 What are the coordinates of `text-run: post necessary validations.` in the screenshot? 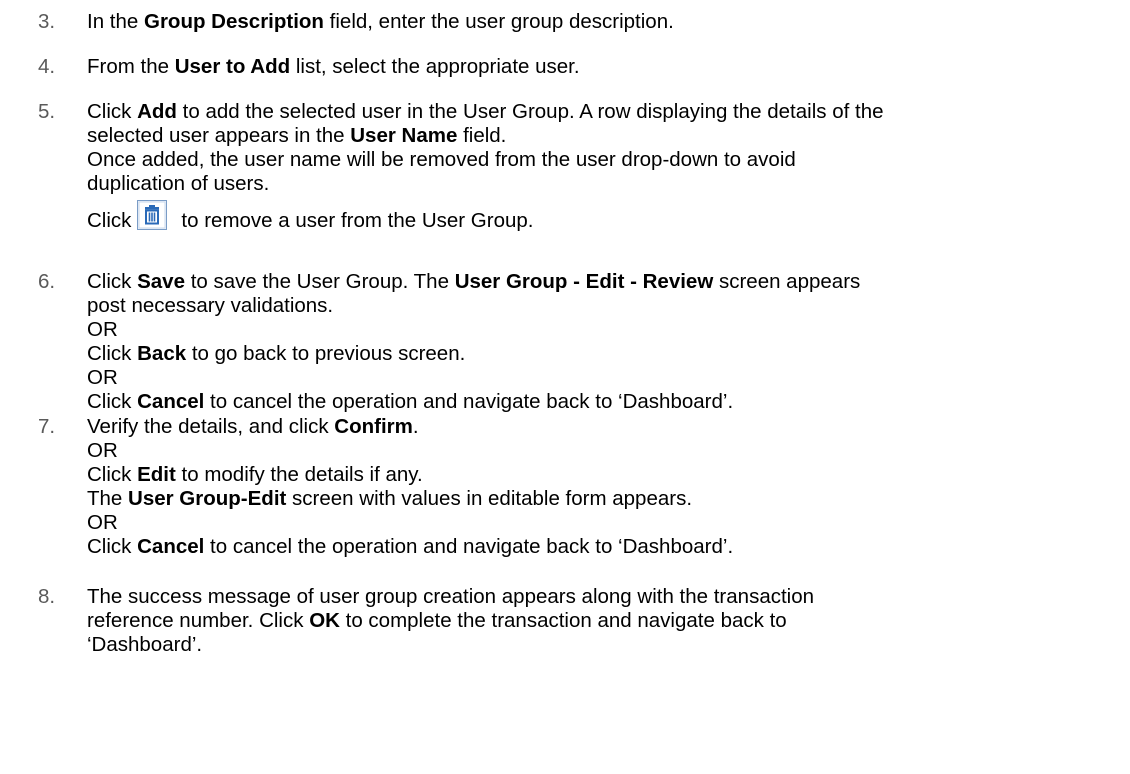 It's located at (210, 305).